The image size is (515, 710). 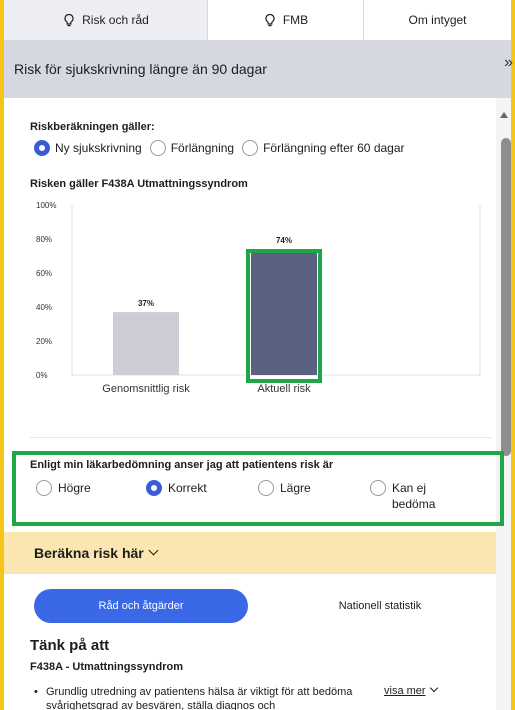 What do you see at coordinates (89, 553) in the screenshot?
I see `calculate-risk-label: Beräkna risk här` at bounding box center [89, 553].